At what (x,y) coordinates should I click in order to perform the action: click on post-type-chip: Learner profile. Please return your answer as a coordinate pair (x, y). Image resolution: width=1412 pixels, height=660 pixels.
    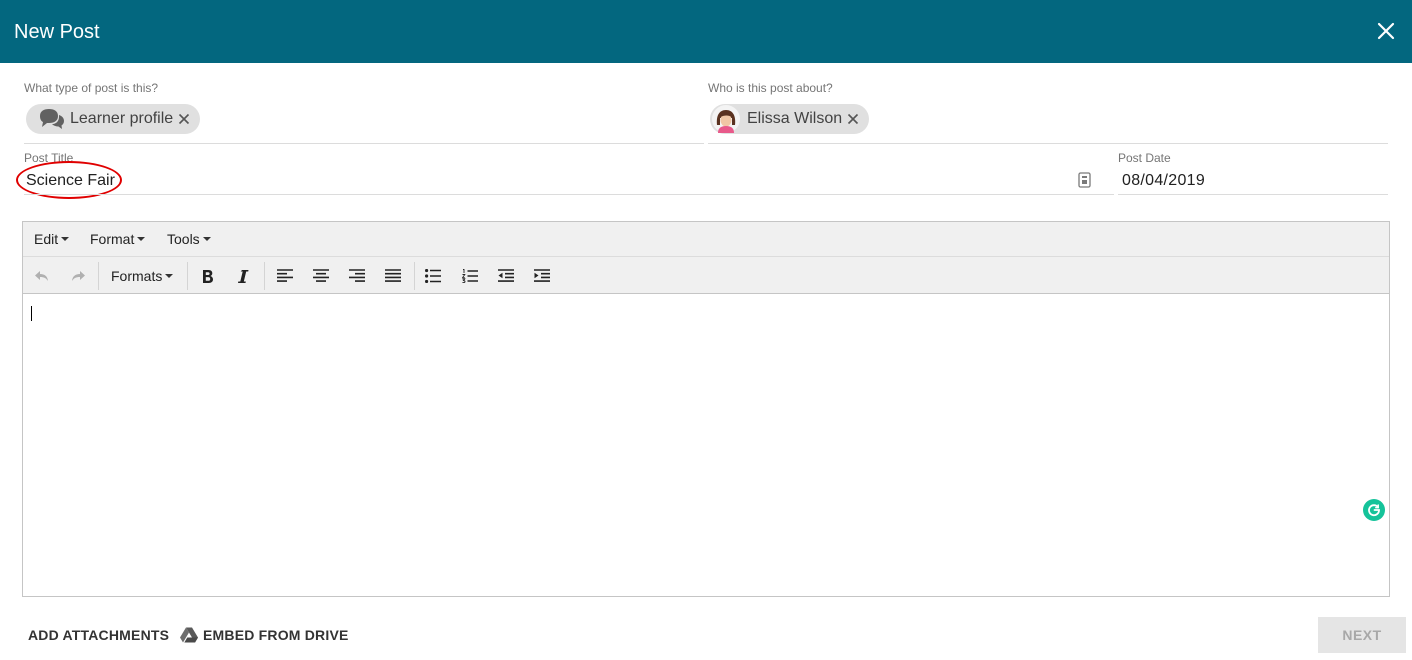
    Looking at the image, I should click on (113, 119).